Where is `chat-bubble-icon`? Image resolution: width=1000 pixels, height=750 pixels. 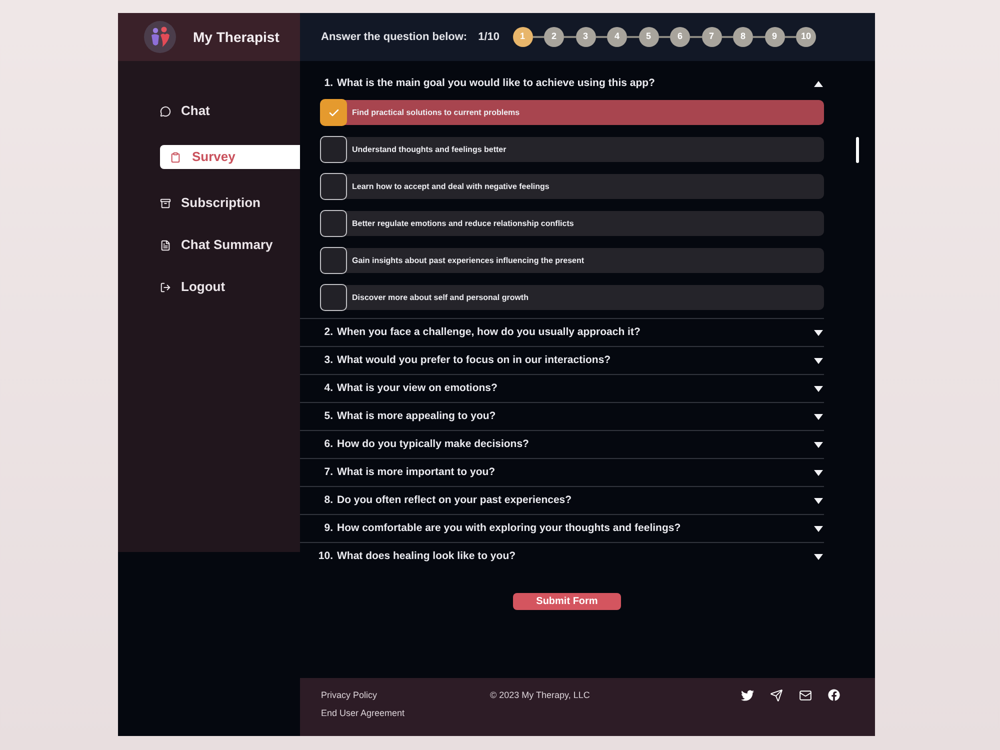 chat-bubble-icon is located at coordinates (165, 111).